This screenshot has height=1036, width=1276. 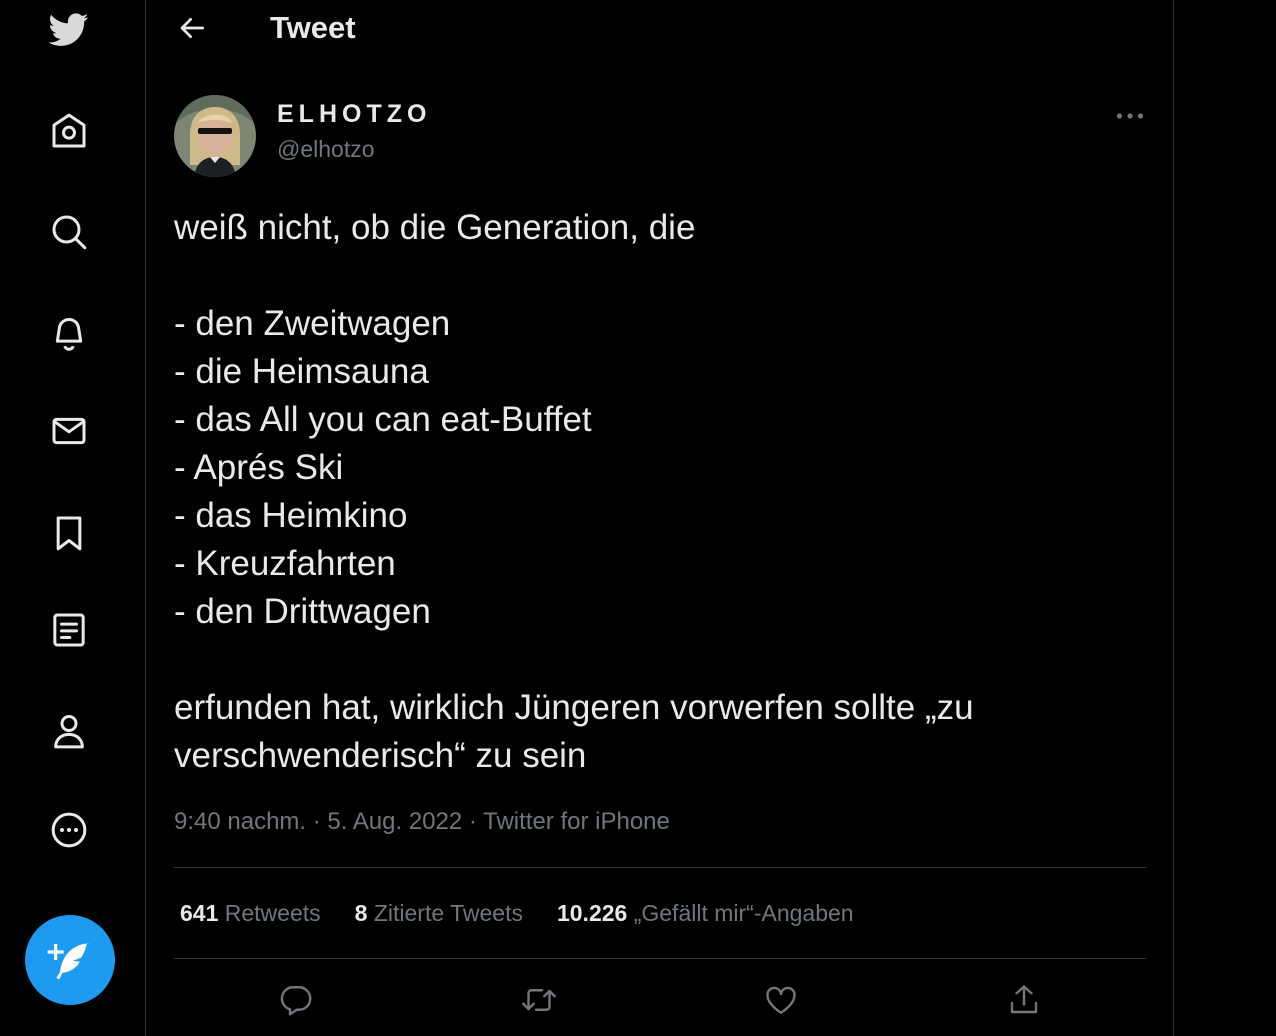 I want to click on quote-tweets-stat: 8 Zitierte Tweets, so click(x=439, y=913).